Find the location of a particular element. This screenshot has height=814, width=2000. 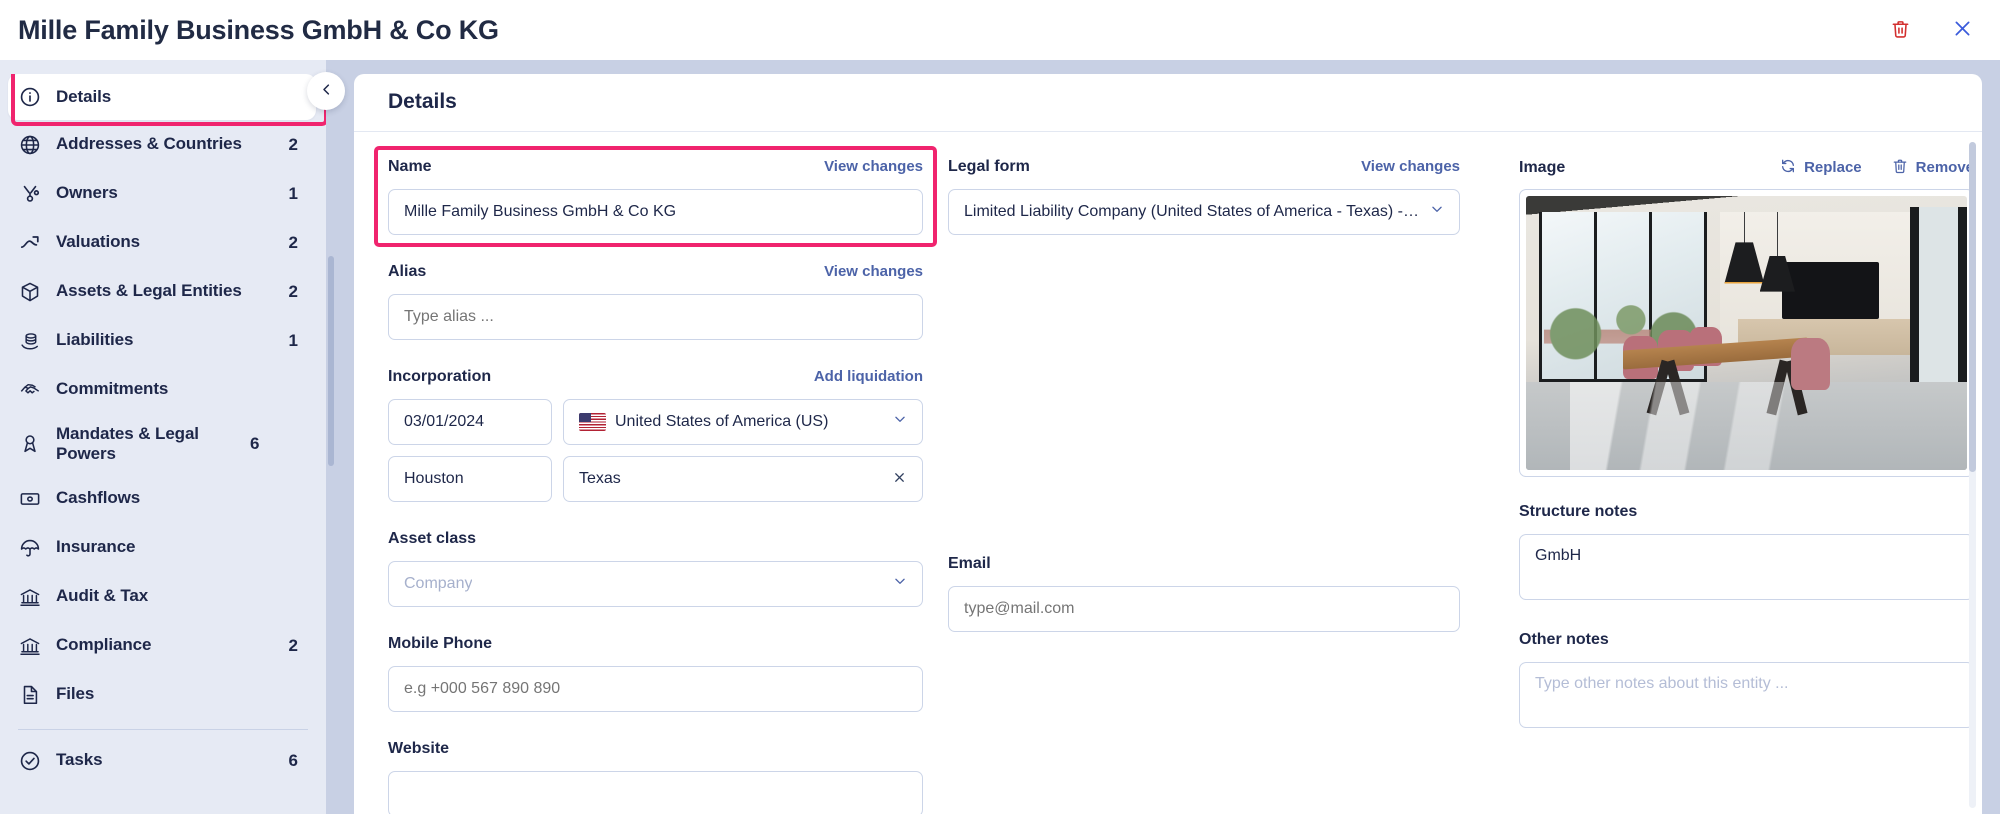

close-small-icon is located at coordinates (896, 479).